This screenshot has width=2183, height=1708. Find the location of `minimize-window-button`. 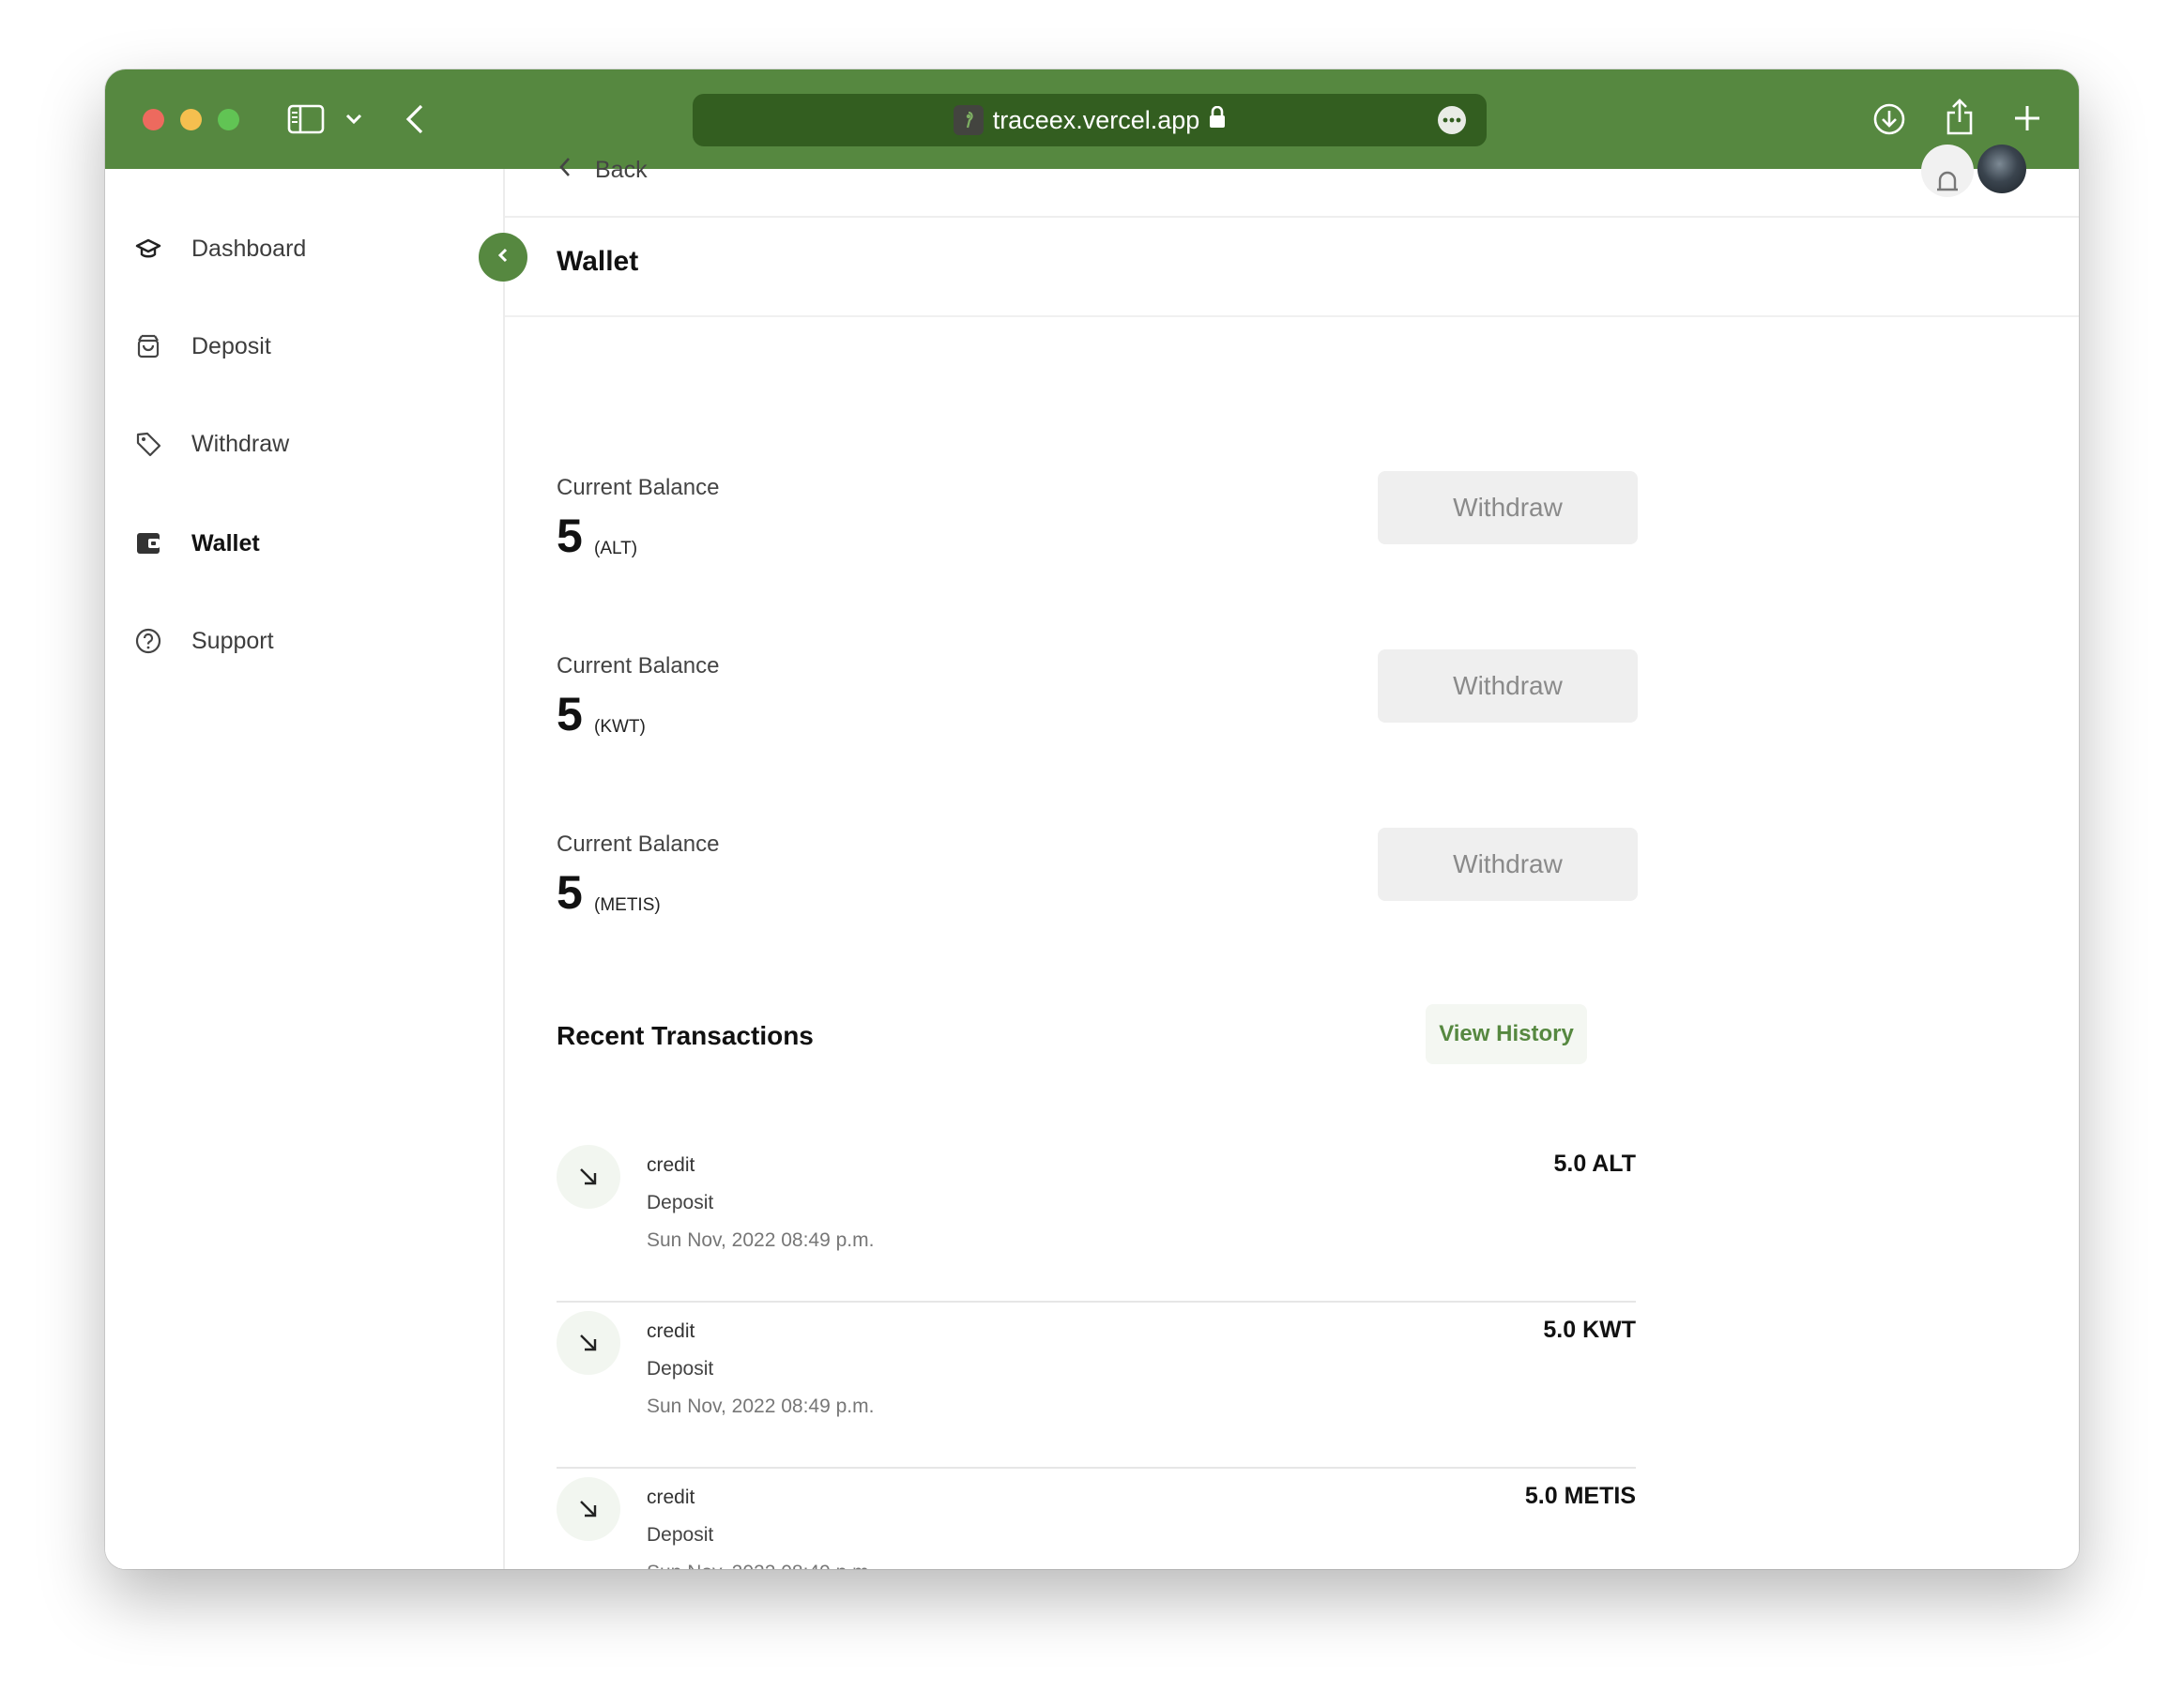

minimize-window-button is located at coordinates (191, 119).